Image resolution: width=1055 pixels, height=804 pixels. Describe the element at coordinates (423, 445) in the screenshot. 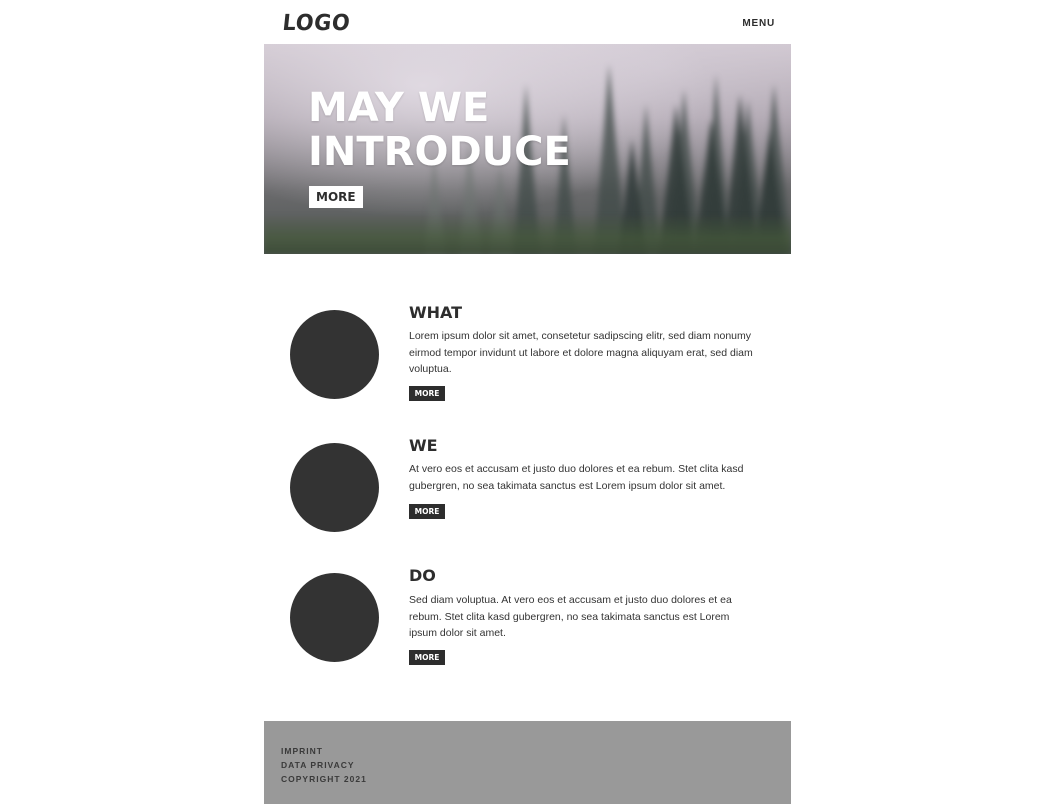

I see `feature-title: WE` at that location.